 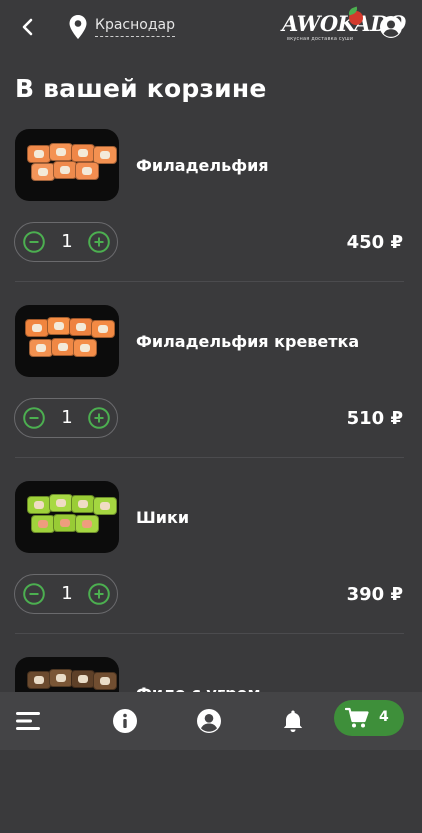 I want to click on account-icon, so click(x=209, y=721).